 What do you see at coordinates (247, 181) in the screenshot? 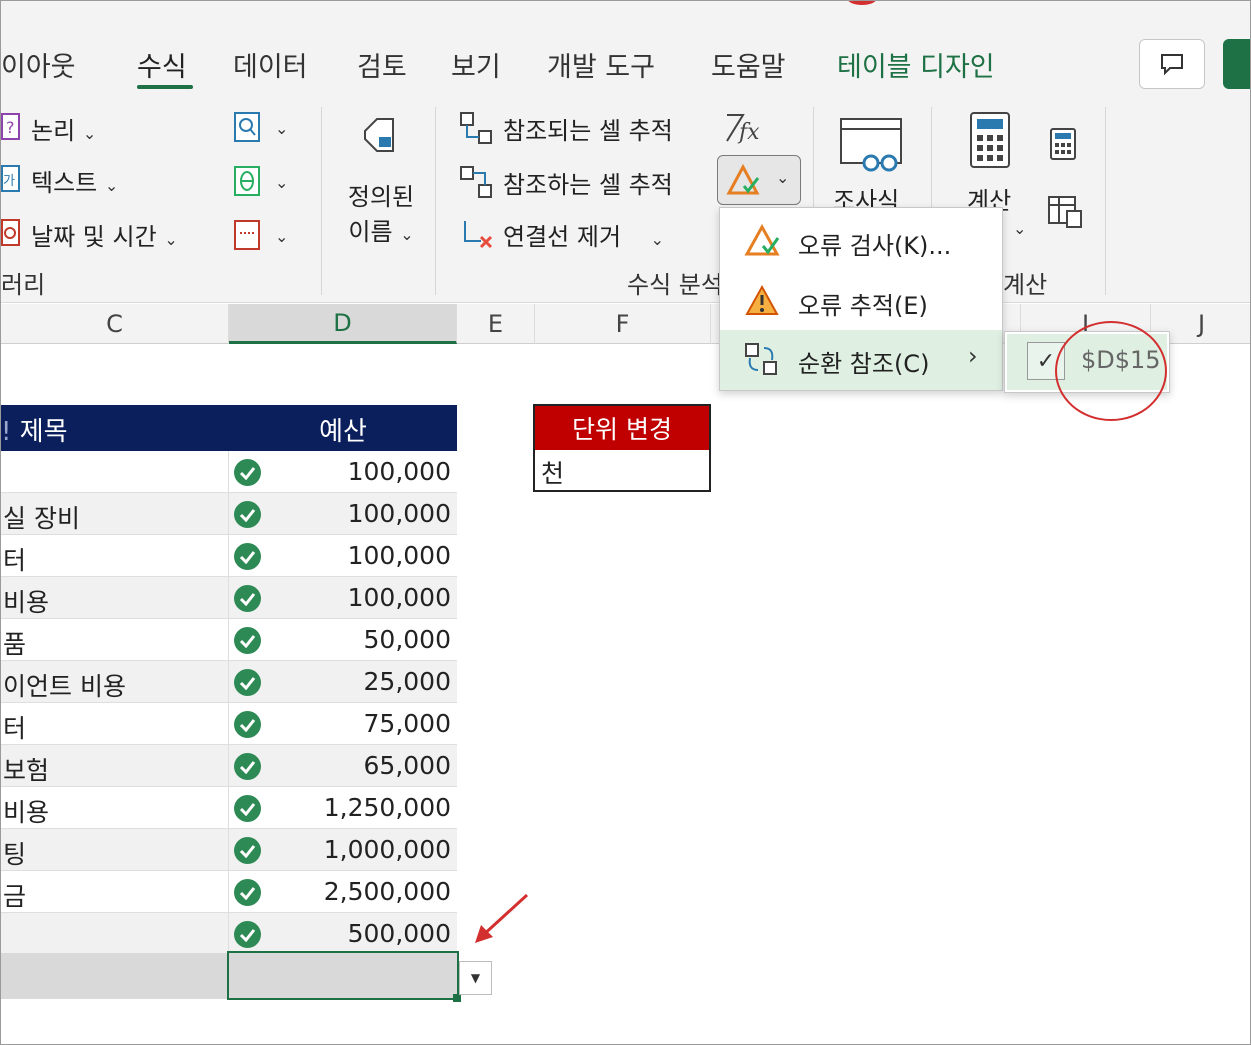
I see `math-trig-icon` at bounding box center [247, 181].